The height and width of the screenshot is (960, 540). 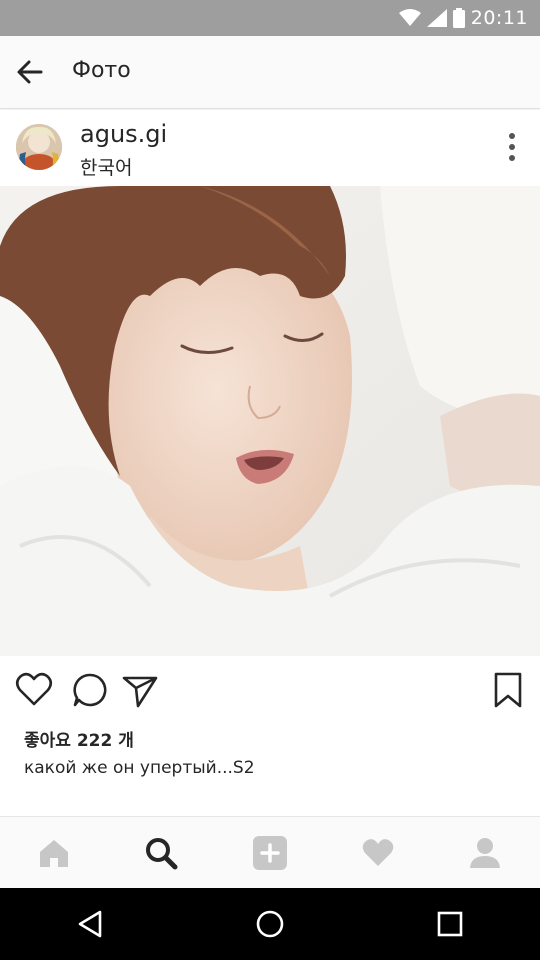 What do you see at coordinates (270, 691) in the screenshot?
I see `post-actions` at bounding box center [270, 691].